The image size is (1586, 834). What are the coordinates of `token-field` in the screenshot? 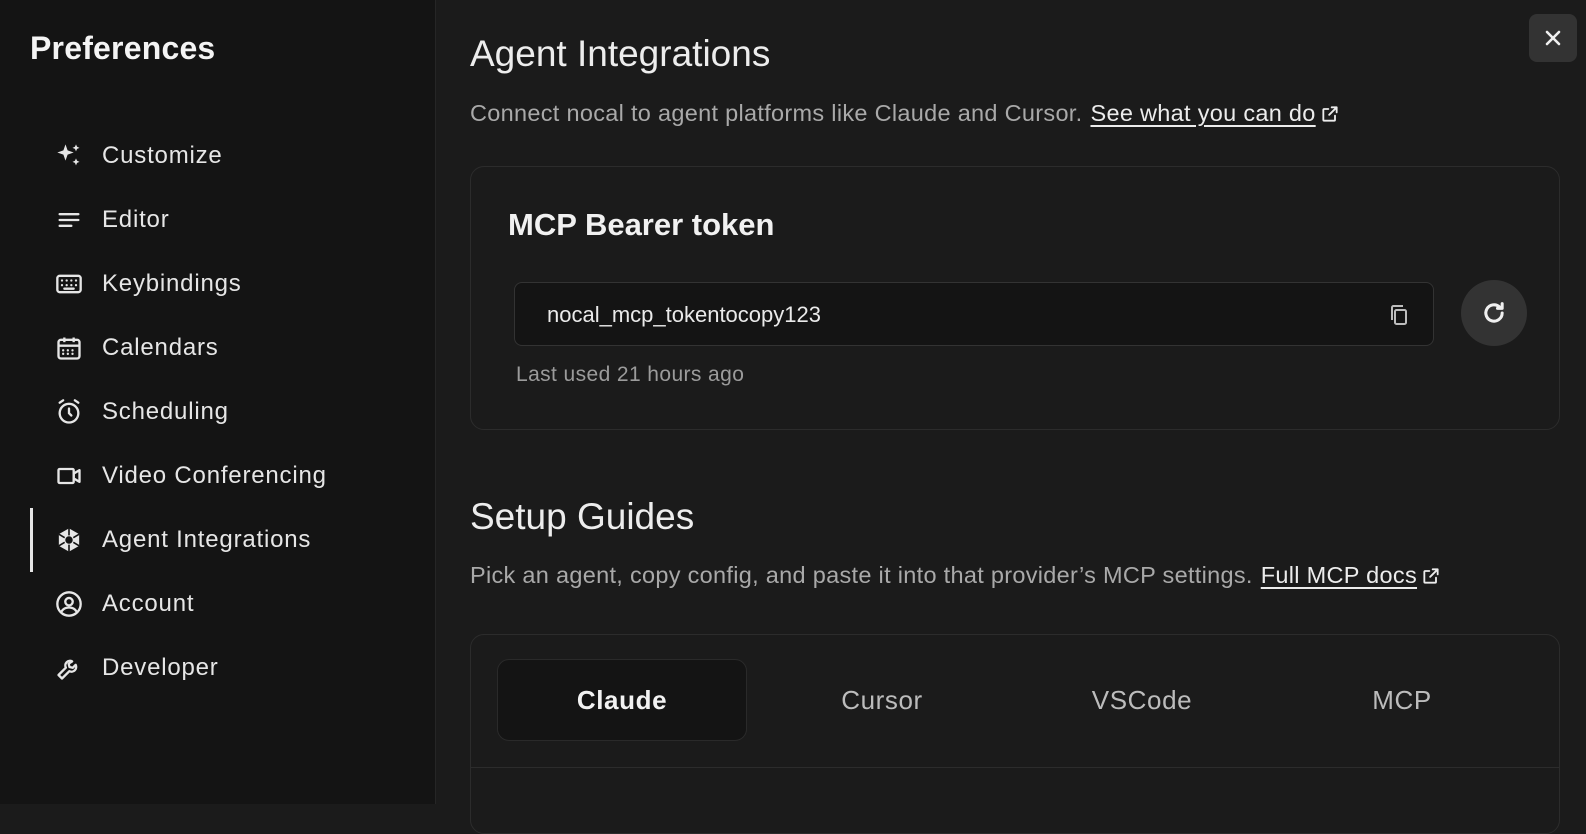 It's located at (974, 314).